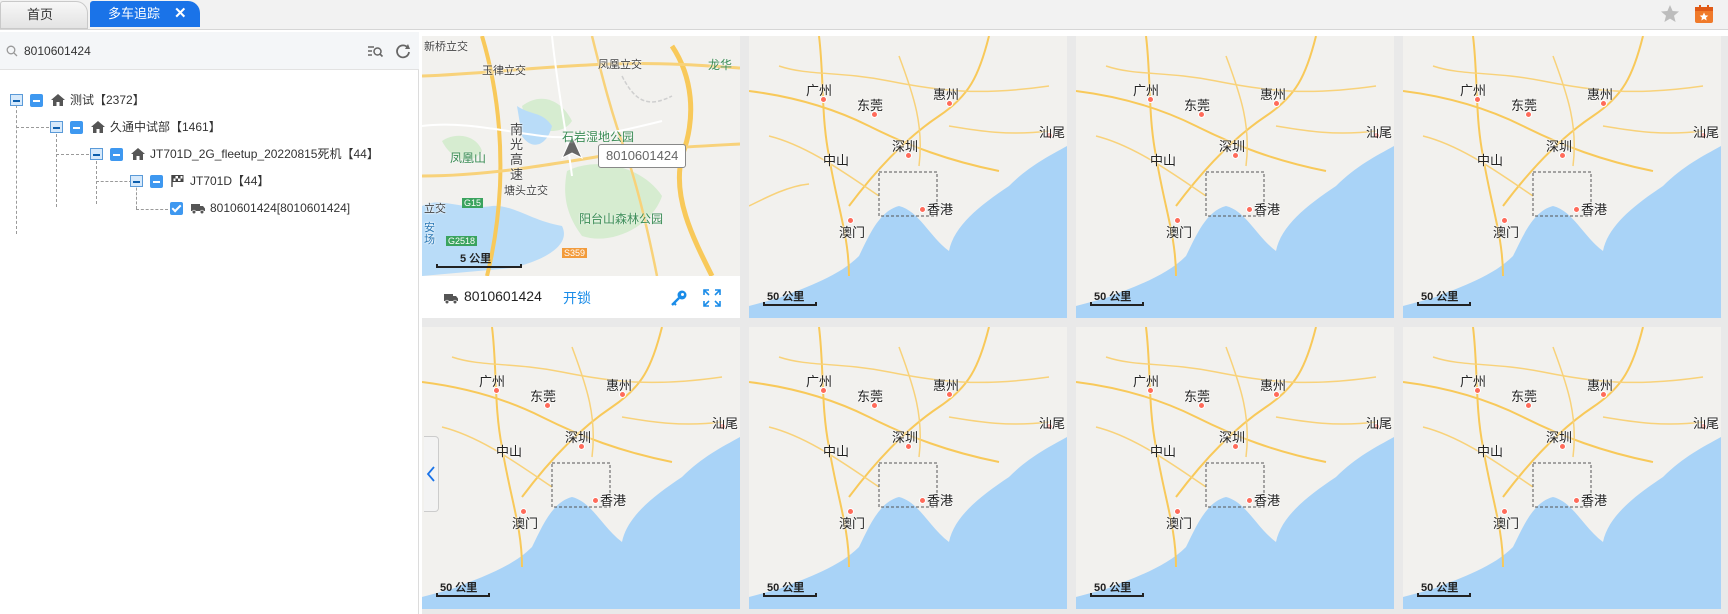 Image resolution: width=1728 pixels, height=614 pixels. I want to click on tab-multi-vehicle-tracking-label: 多车追踪, so click(134, 13).